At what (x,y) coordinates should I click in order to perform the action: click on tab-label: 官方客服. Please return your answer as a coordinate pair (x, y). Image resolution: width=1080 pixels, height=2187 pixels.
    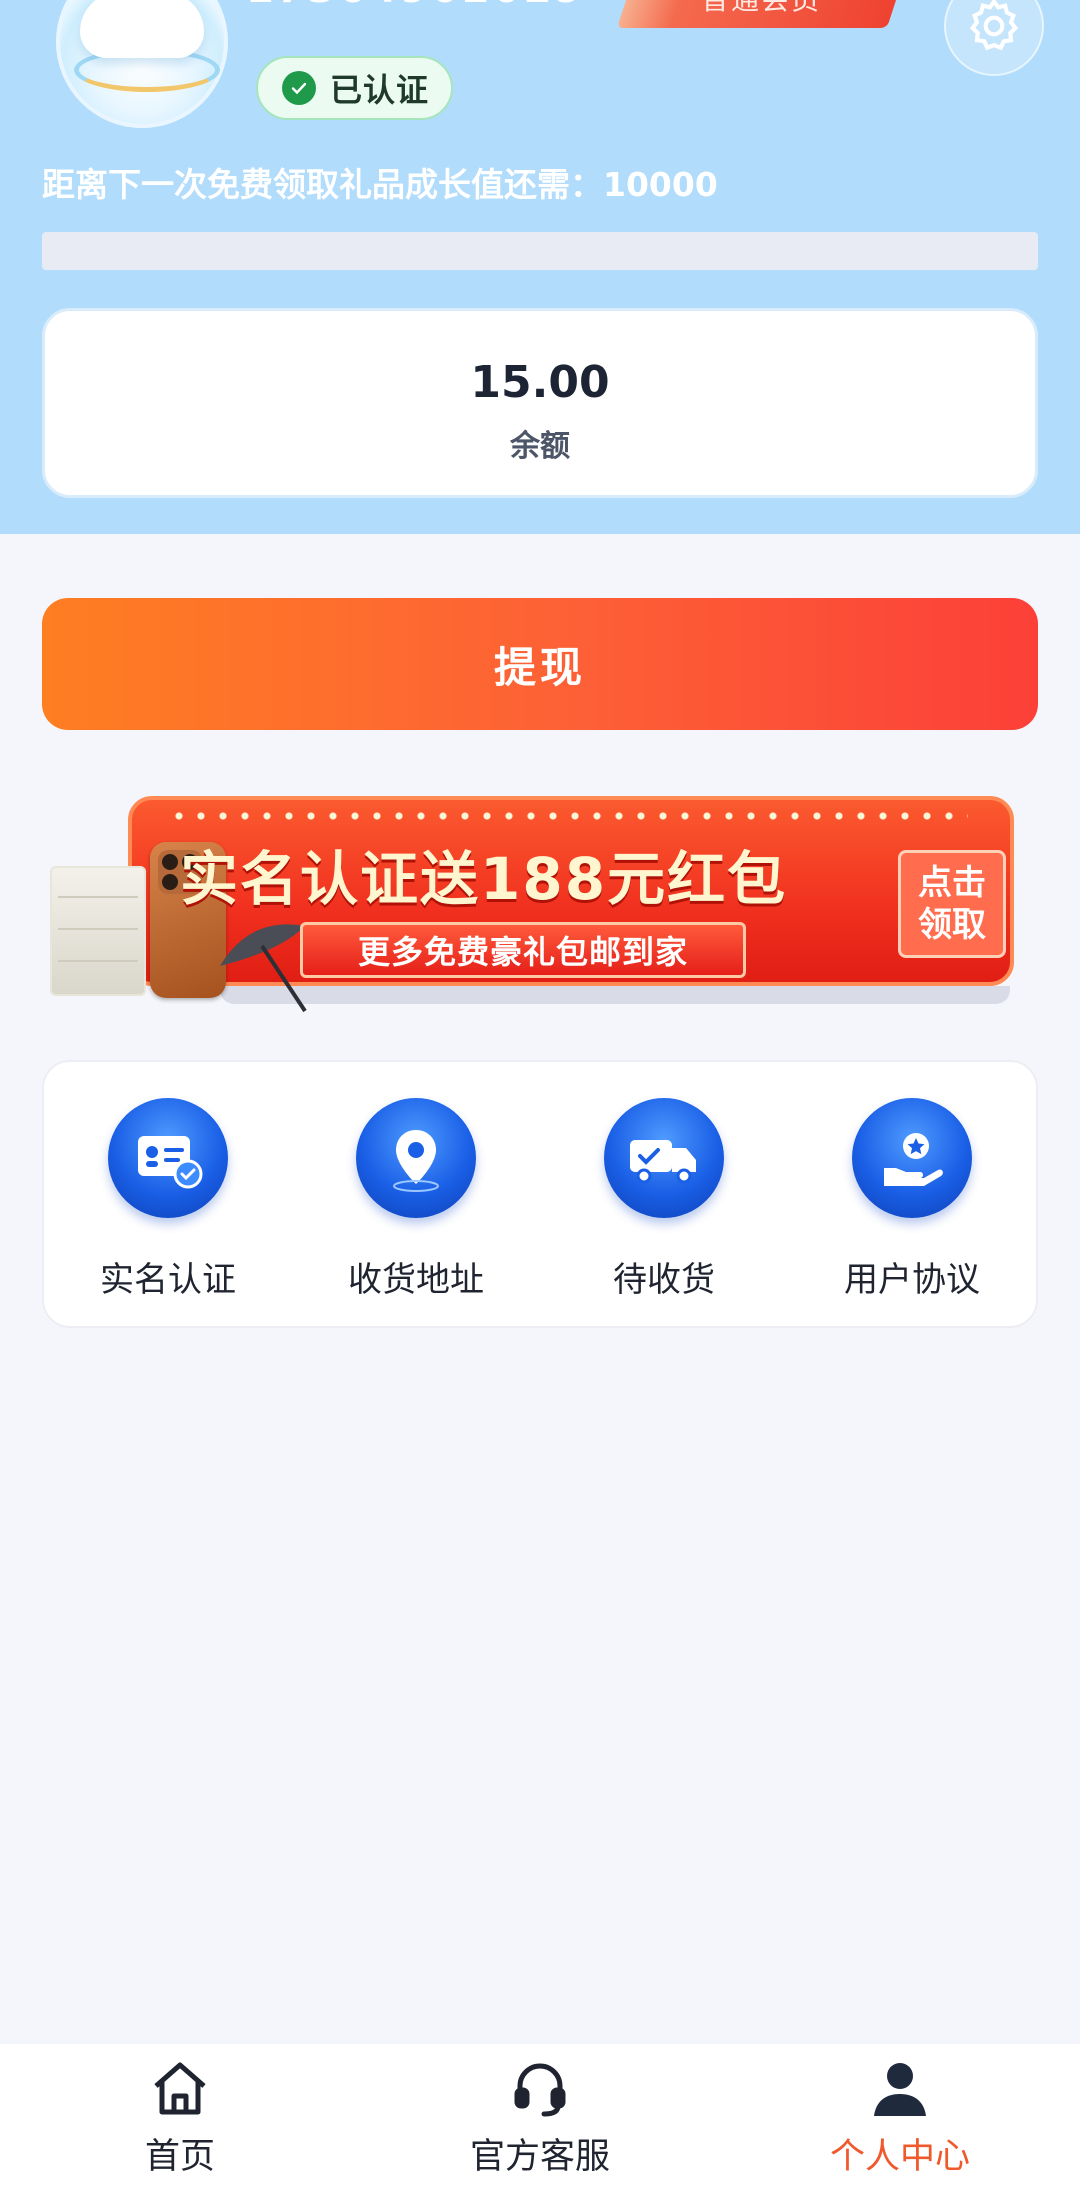
    Looking at the image, I should click on (539, 2157).